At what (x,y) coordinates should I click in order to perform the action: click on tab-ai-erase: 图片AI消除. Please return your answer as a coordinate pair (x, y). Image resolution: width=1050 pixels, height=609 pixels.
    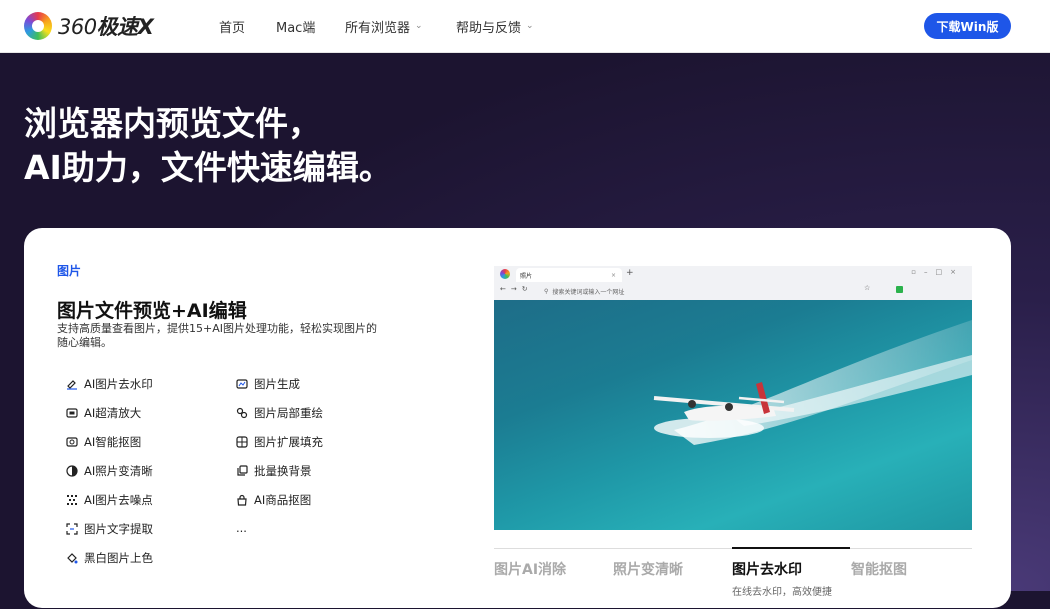
    Looking at the image, I should click on (530, 569).